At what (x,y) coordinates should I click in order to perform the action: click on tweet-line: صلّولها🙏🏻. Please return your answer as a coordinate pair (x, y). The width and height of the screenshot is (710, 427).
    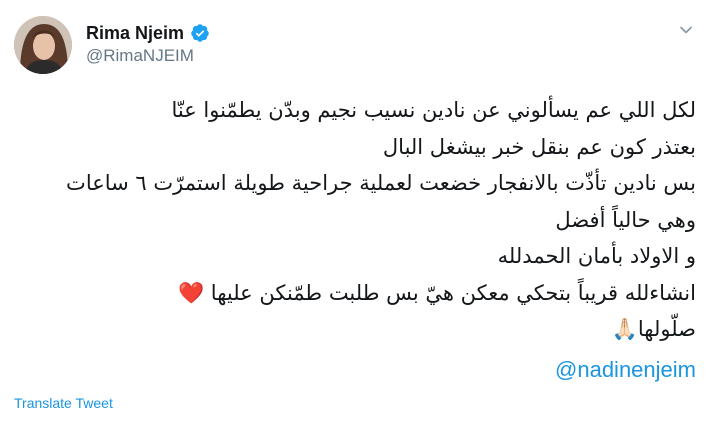
    Looking at the image, I should click on (653, 329).